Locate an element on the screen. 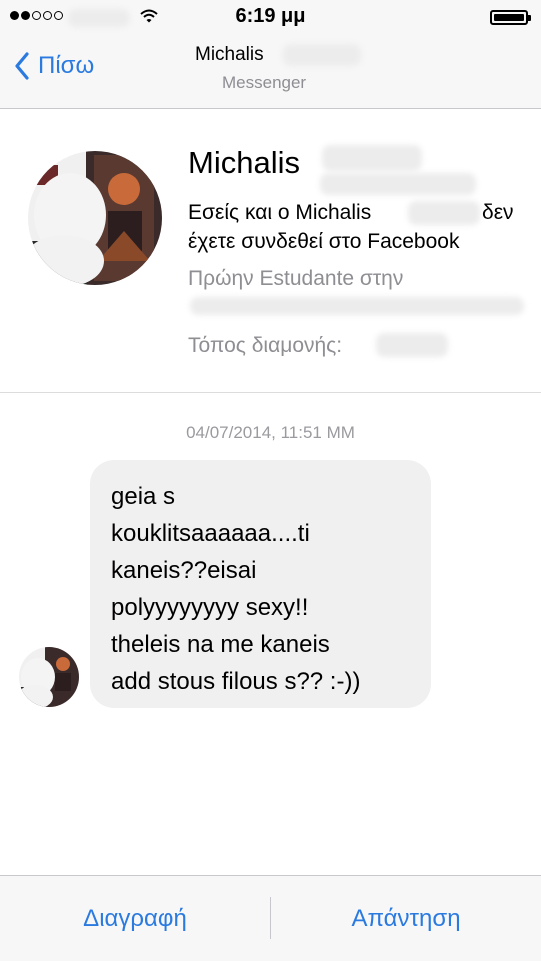 Image resolution: width=541 pixels, height=961 pixels. chevron-left-icon is located at coordinates (22, 66).